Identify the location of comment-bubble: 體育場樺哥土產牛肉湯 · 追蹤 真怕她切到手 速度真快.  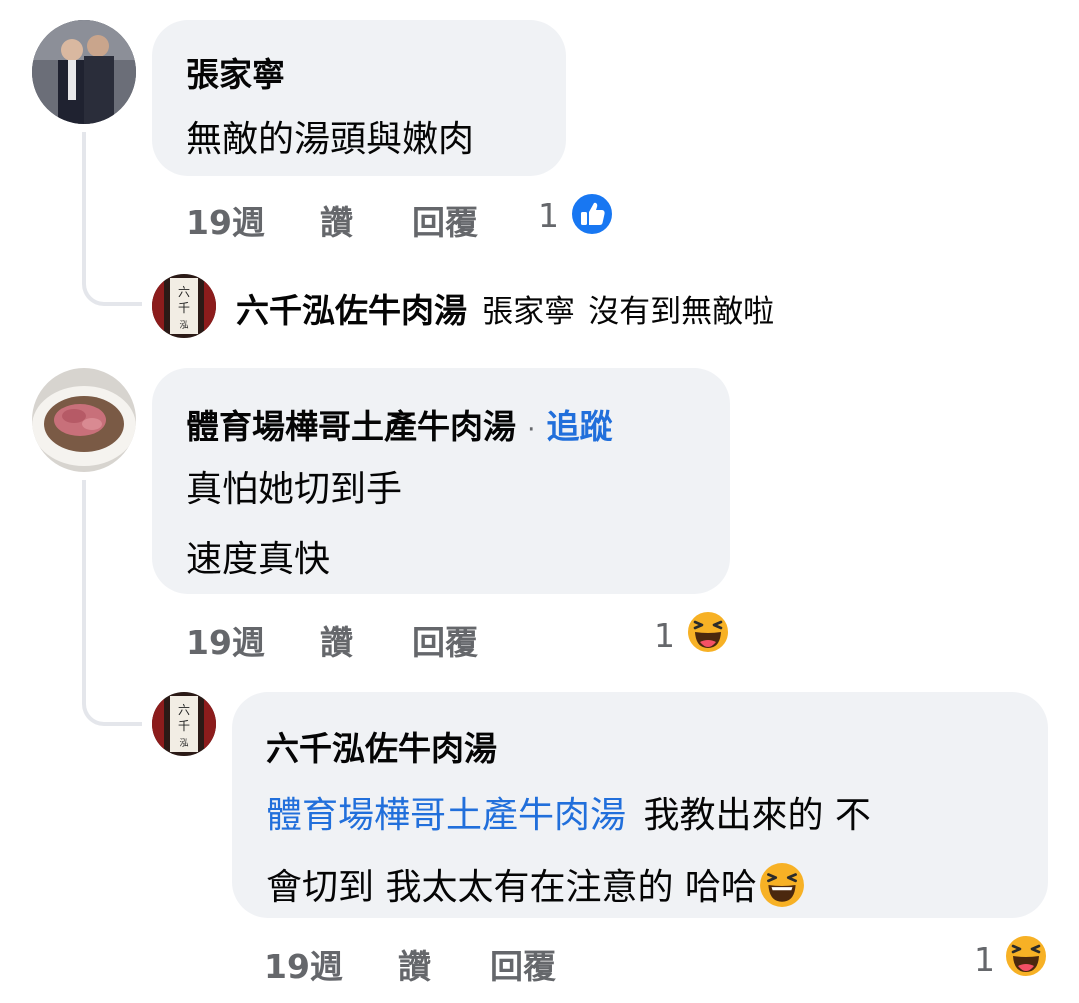
(441, 481).